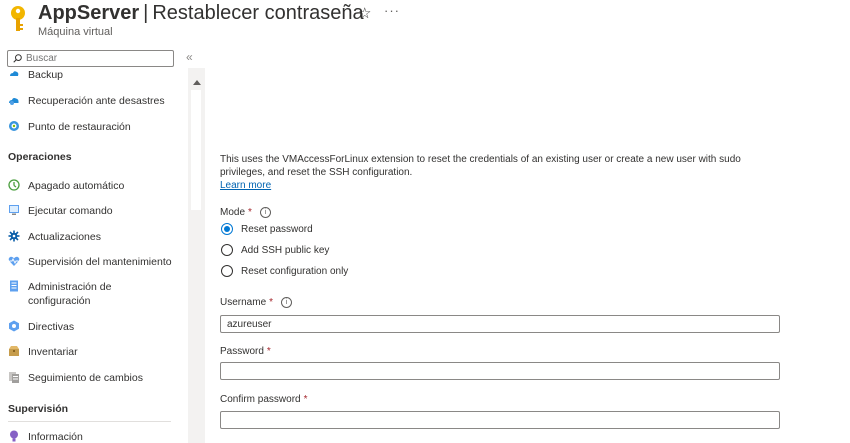 This screenshot has width=850, height=443. What do you see at coordinates (46, 75) in the screenshot?
I see `sidebar-item-label: Backup` at bounding box center [46, 75].